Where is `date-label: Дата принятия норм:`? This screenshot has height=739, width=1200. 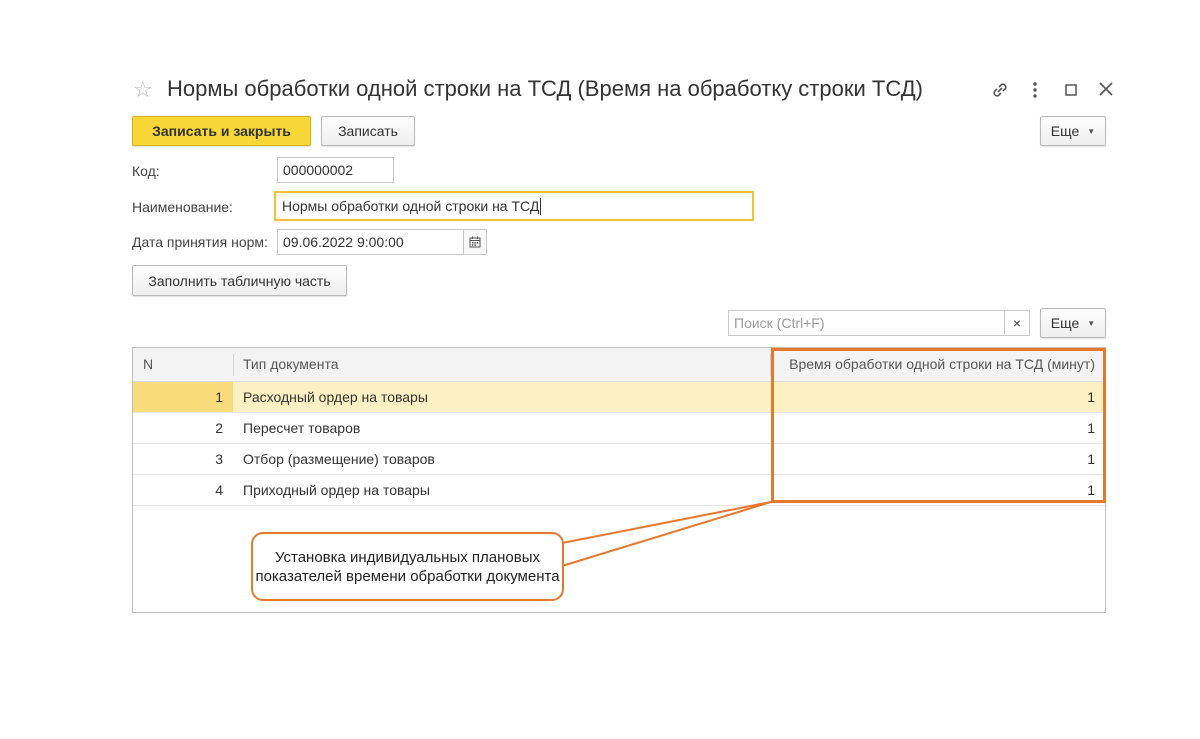
date-label: Дата принятия норм: is located at coordinates (200, 242).